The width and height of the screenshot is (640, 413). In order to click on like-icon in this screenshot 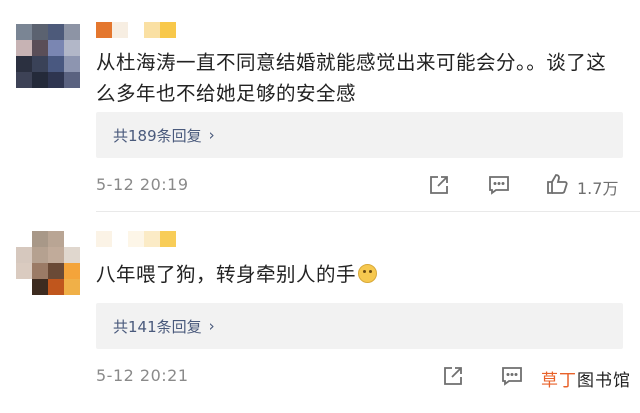, I will do `click(557, 184)`.